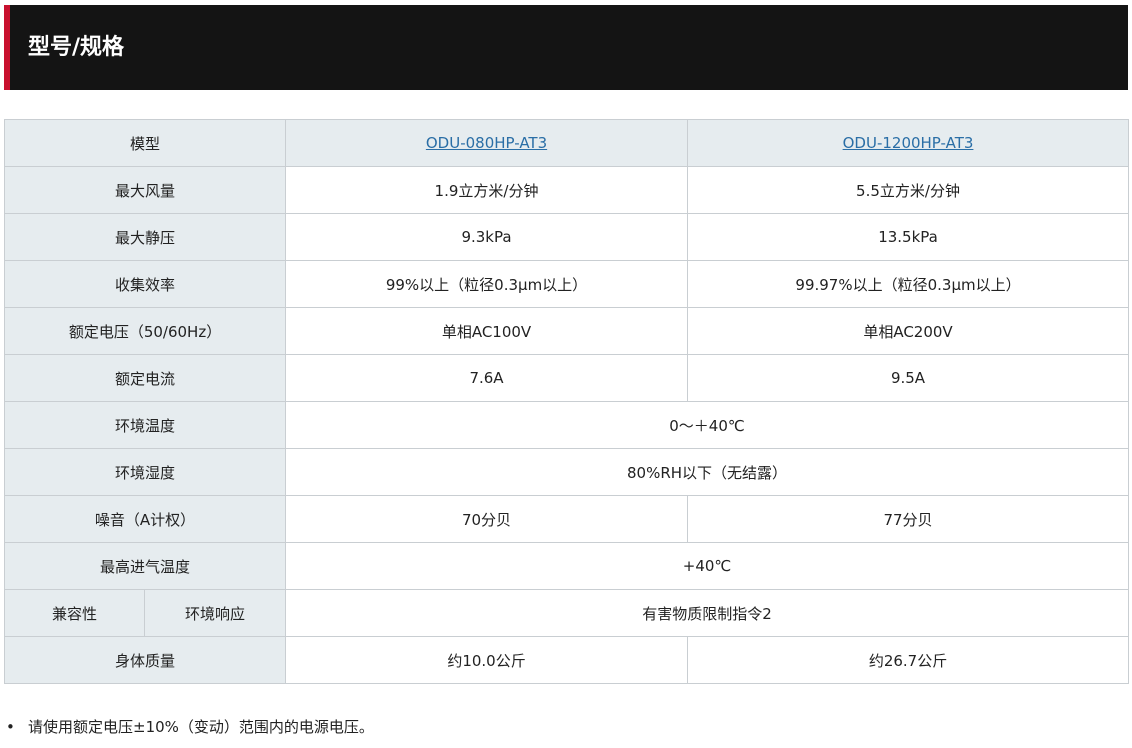 The image size is (1132, 748). What do you see at coordinates (145, 143) in the screenshot?
I see `header-label: 模型` at bounding box center [145, 143].